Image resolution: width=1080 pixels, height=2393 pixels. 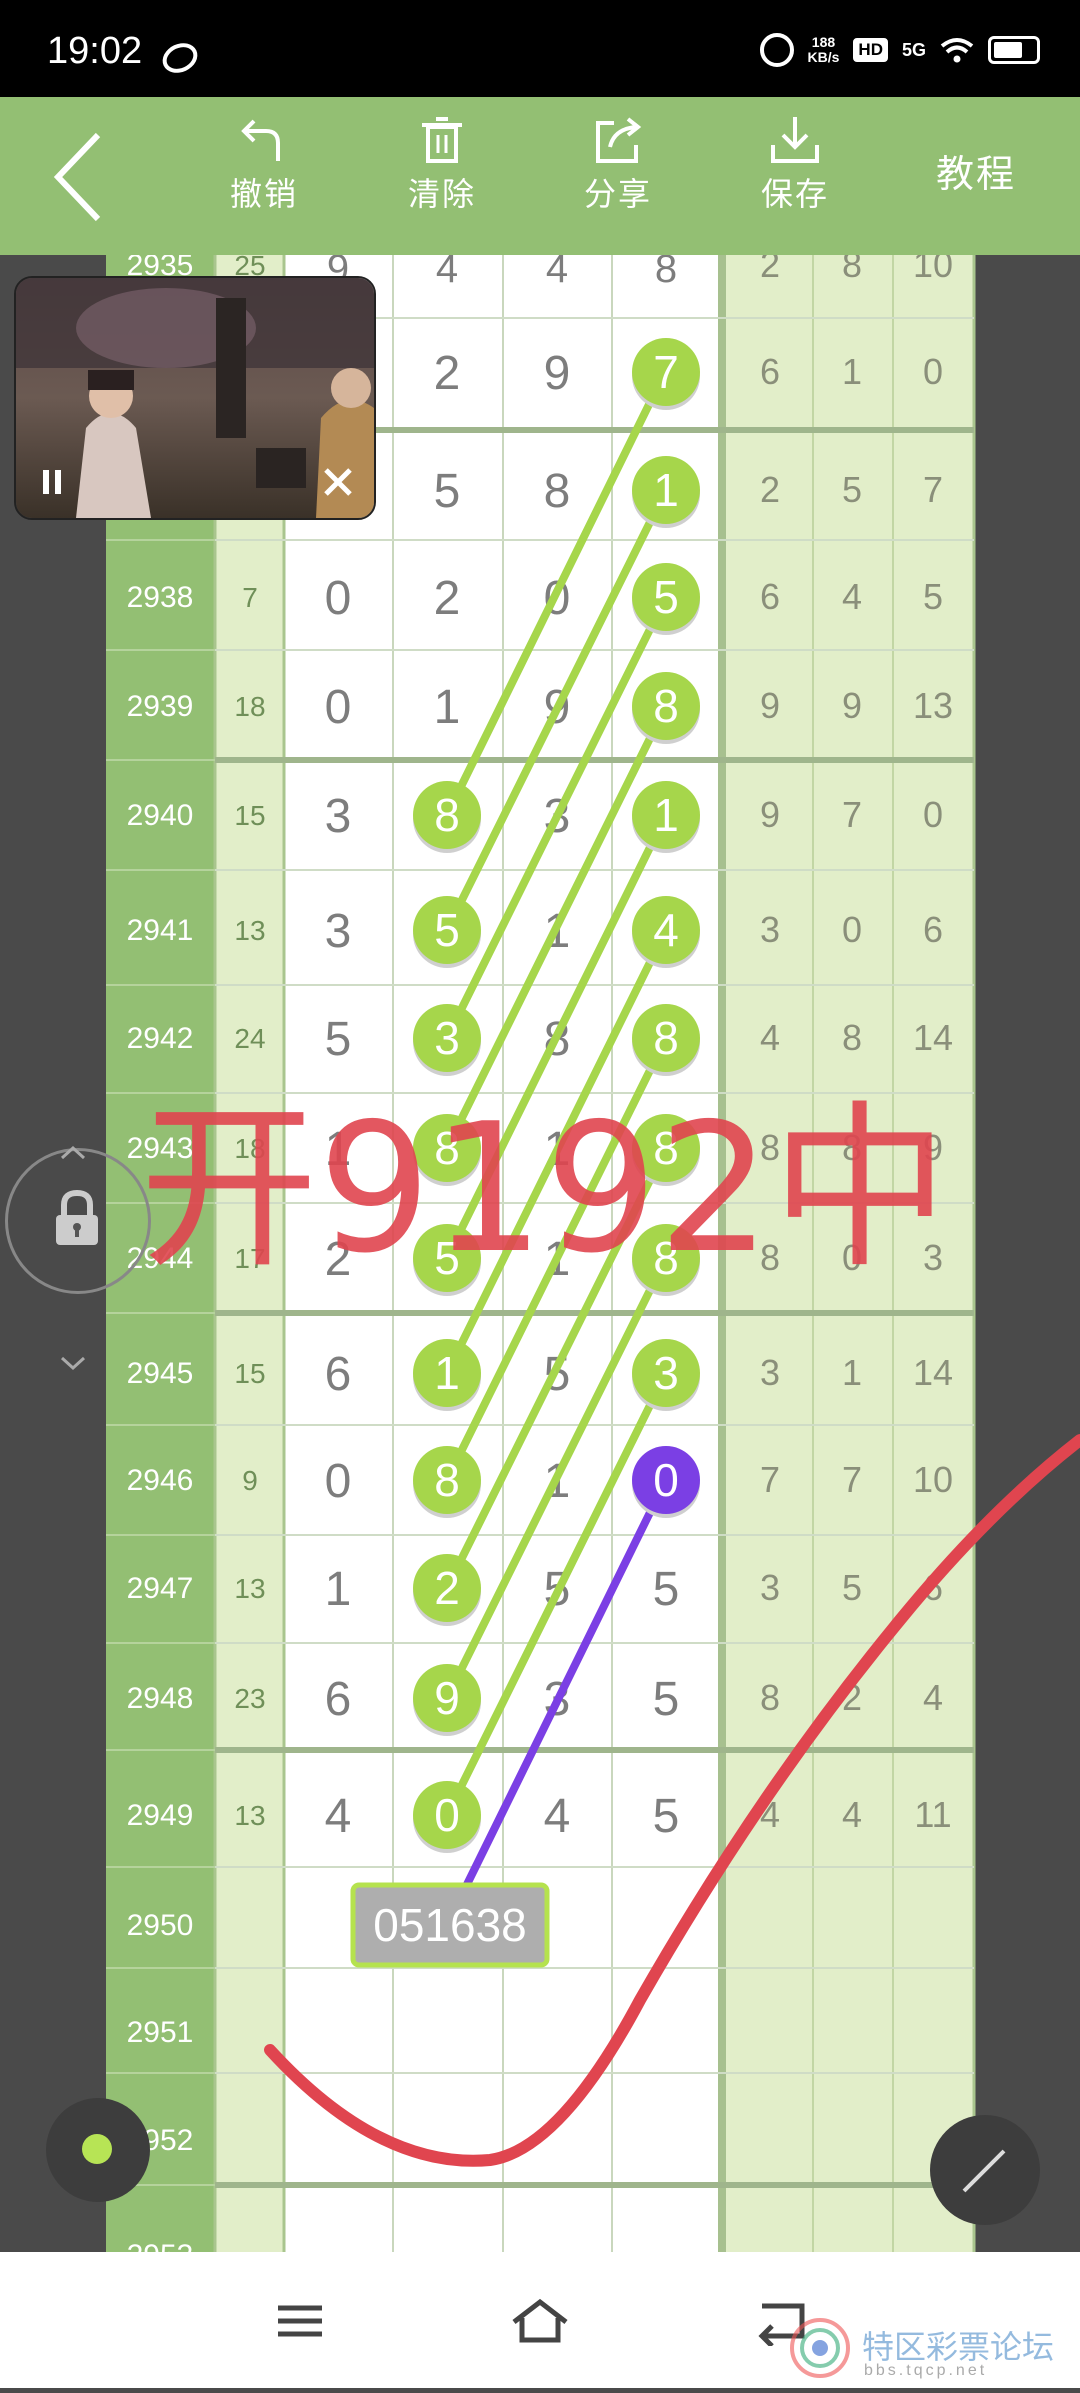 What do you see at coordinates (823, 57) in the screenshot?
I see `network-speed-unit: KB/s` at bounding box center [823, 57].